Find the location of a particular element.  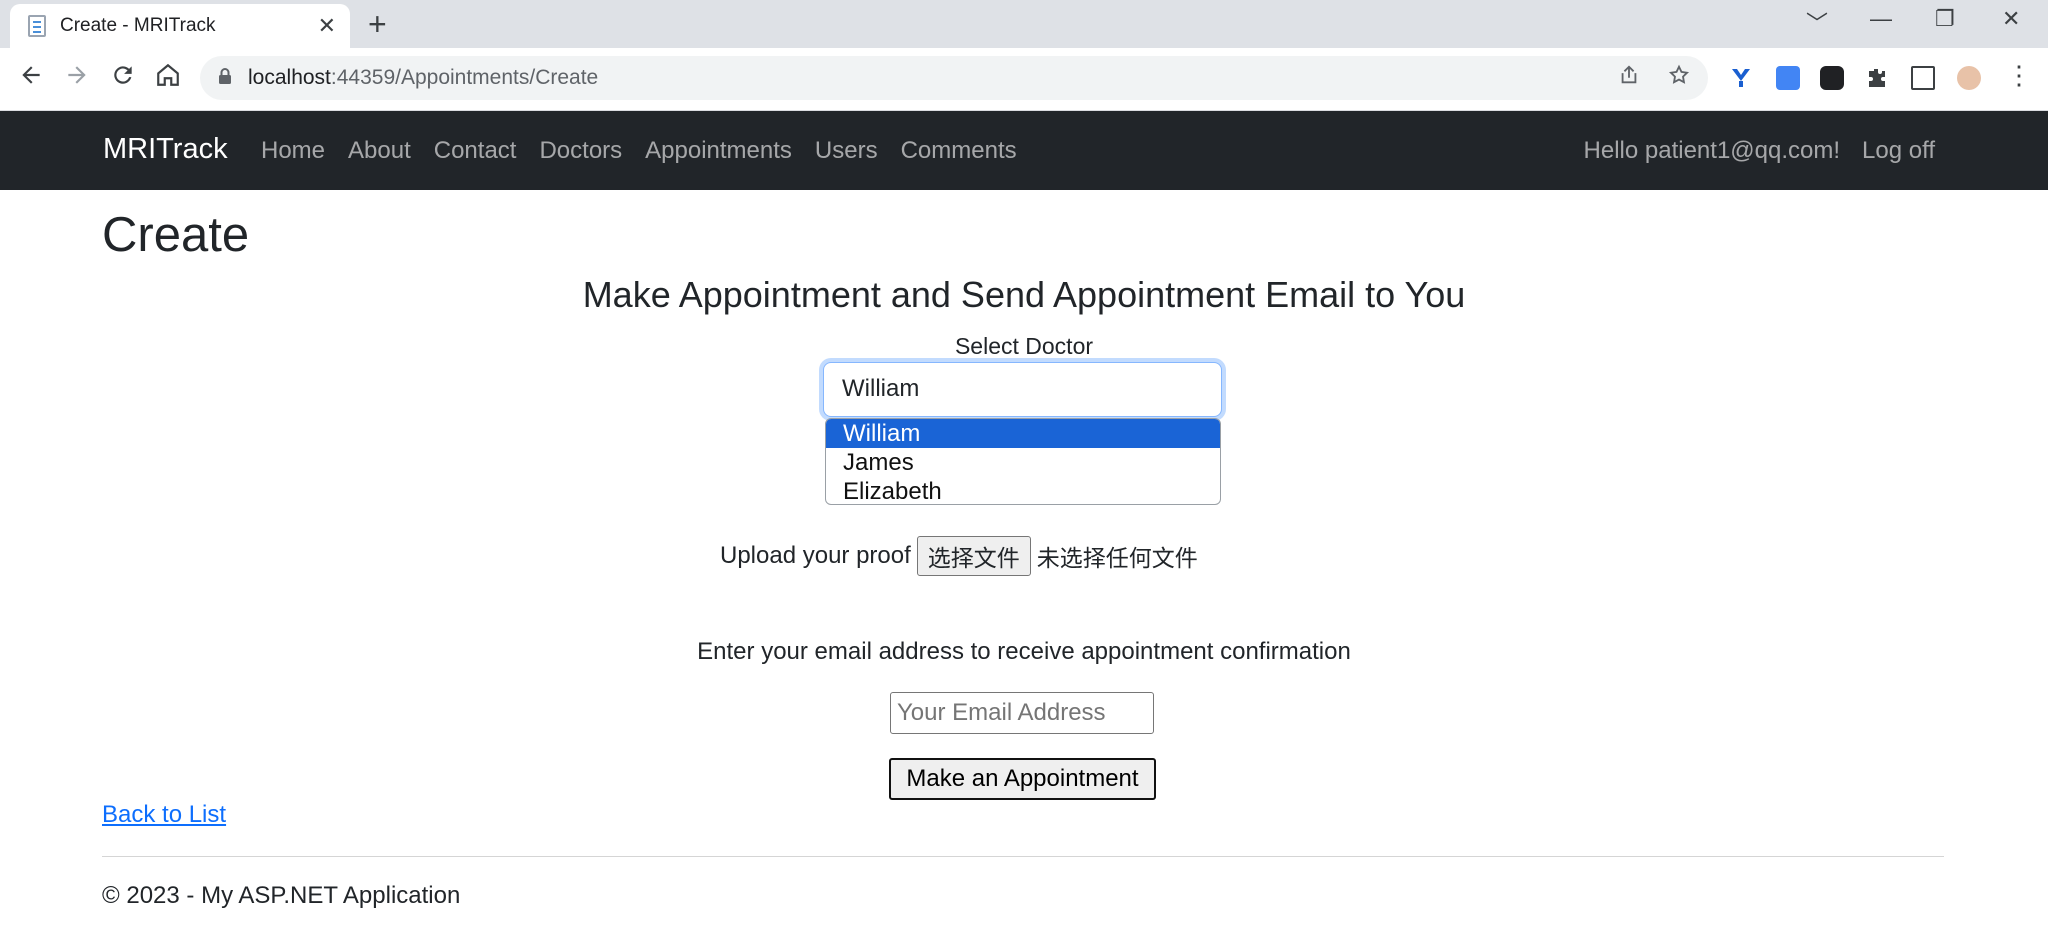

browser-toolbar: localhost :44359/Appointments/Create ⋮ is located at coordinates (1024, 79).